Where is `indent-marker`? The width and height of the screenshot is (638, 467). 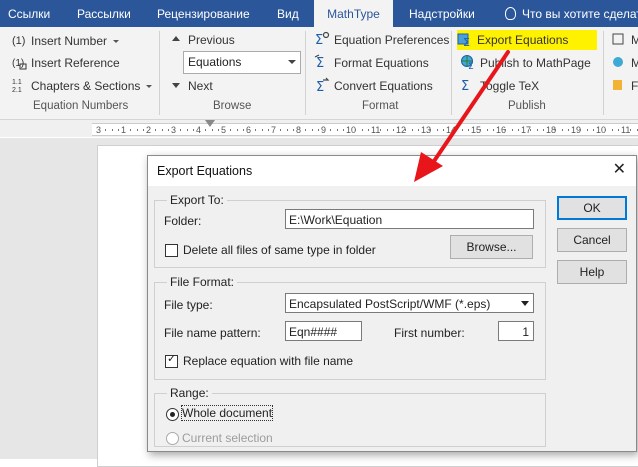 indent-marker is located at coordinates (210, 123).